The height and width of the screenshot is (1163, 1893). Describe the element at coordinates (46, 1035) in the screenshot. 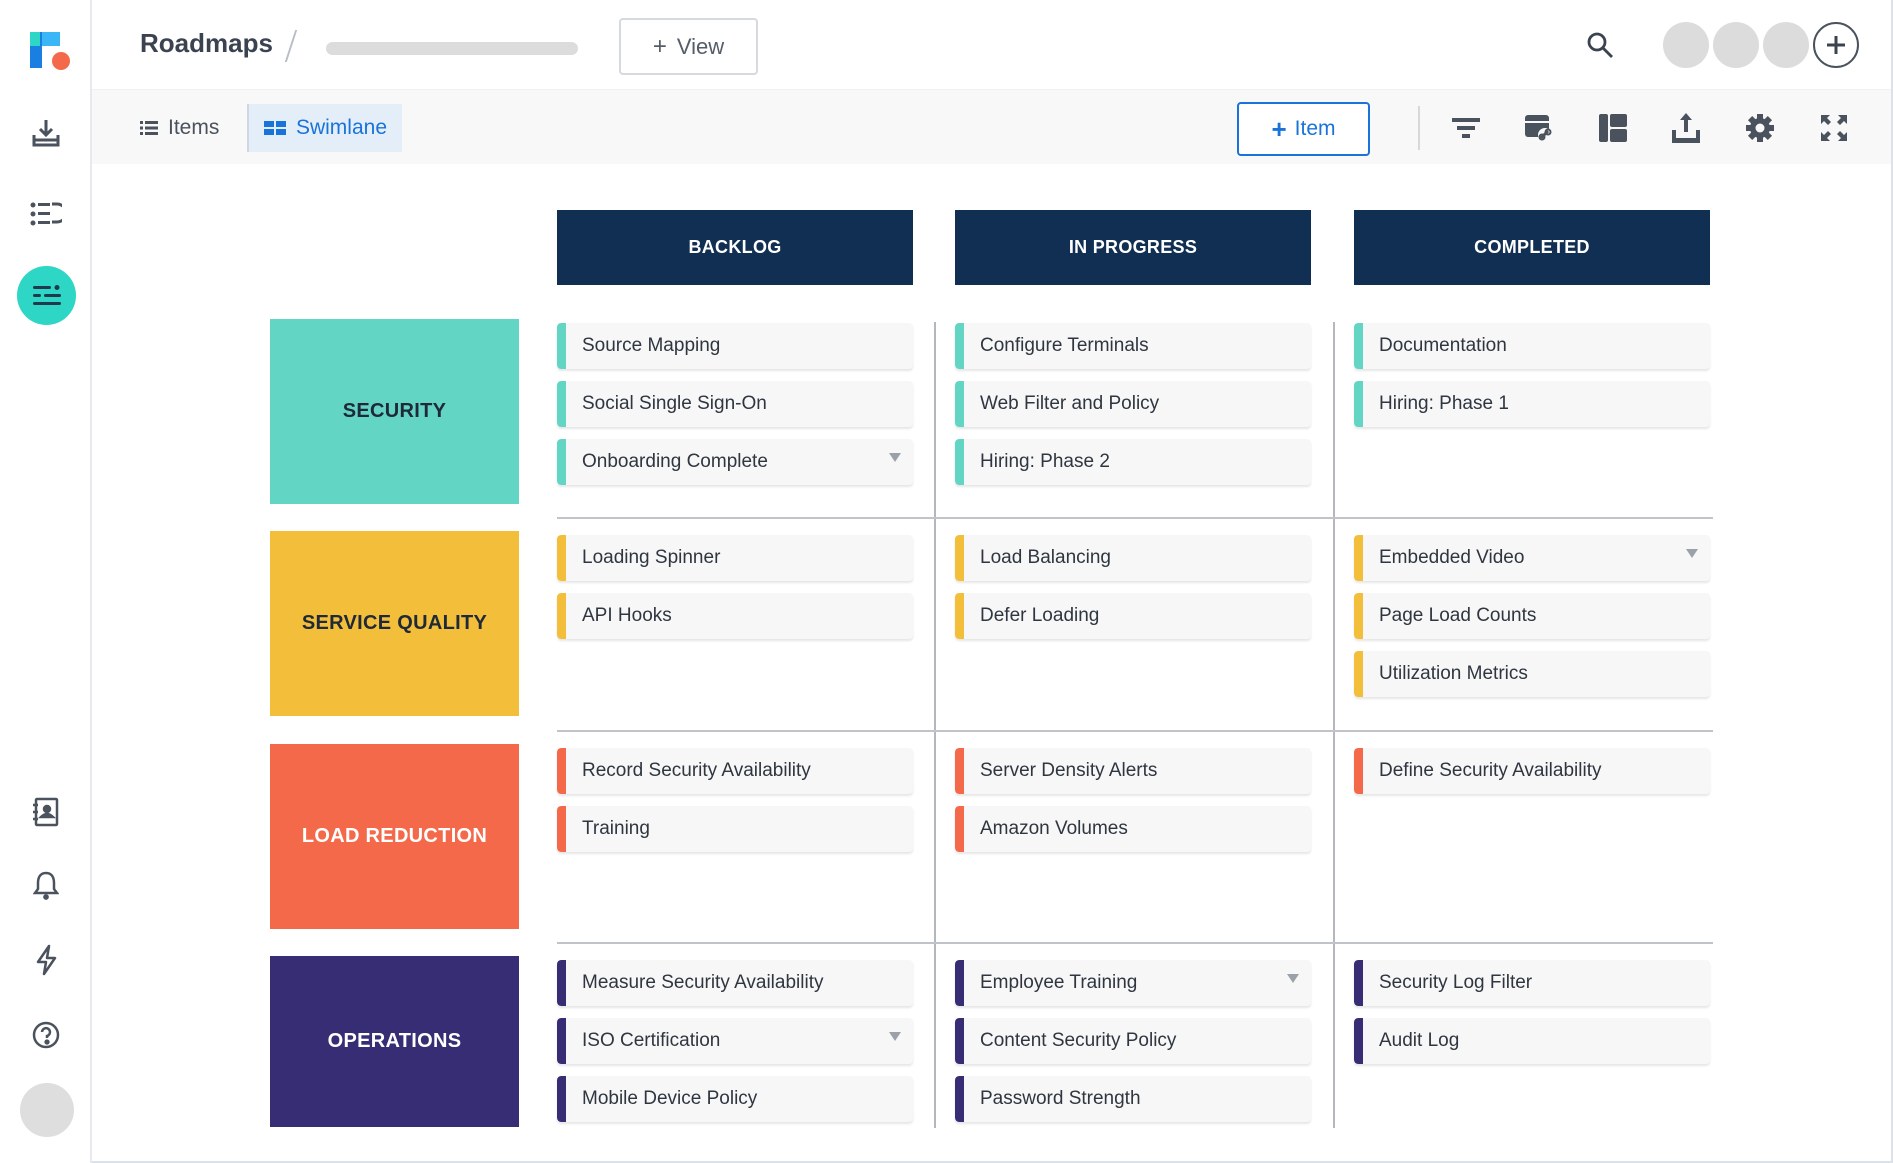

I see `help-icon` at that location.